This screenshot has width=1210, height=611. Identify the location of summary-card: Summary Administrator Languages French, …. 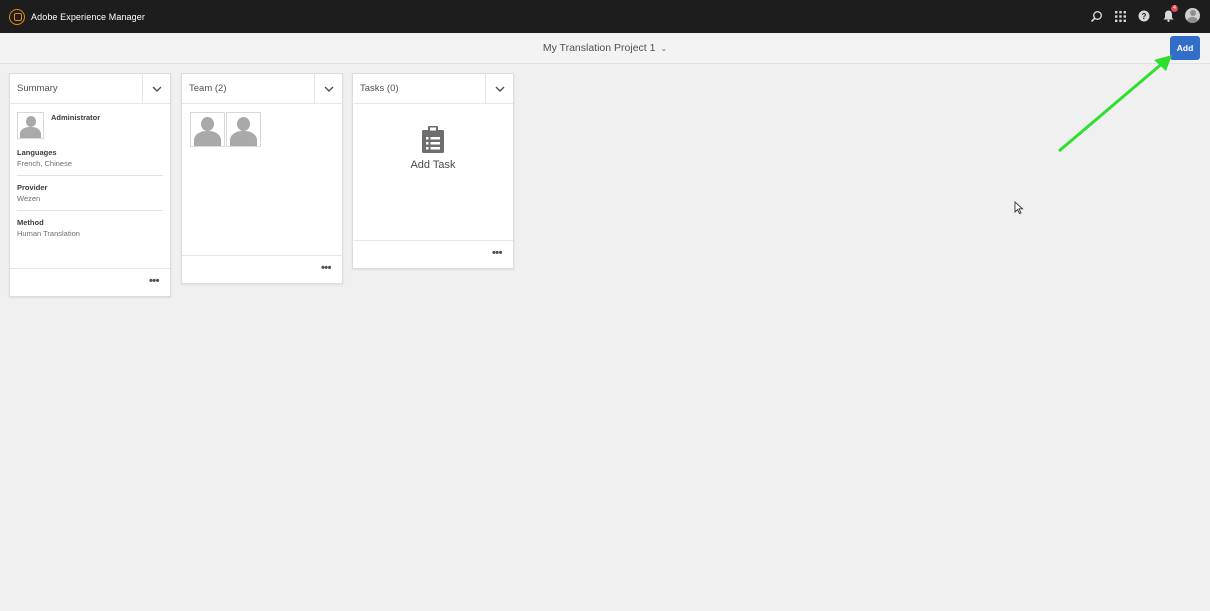
(90, 185).